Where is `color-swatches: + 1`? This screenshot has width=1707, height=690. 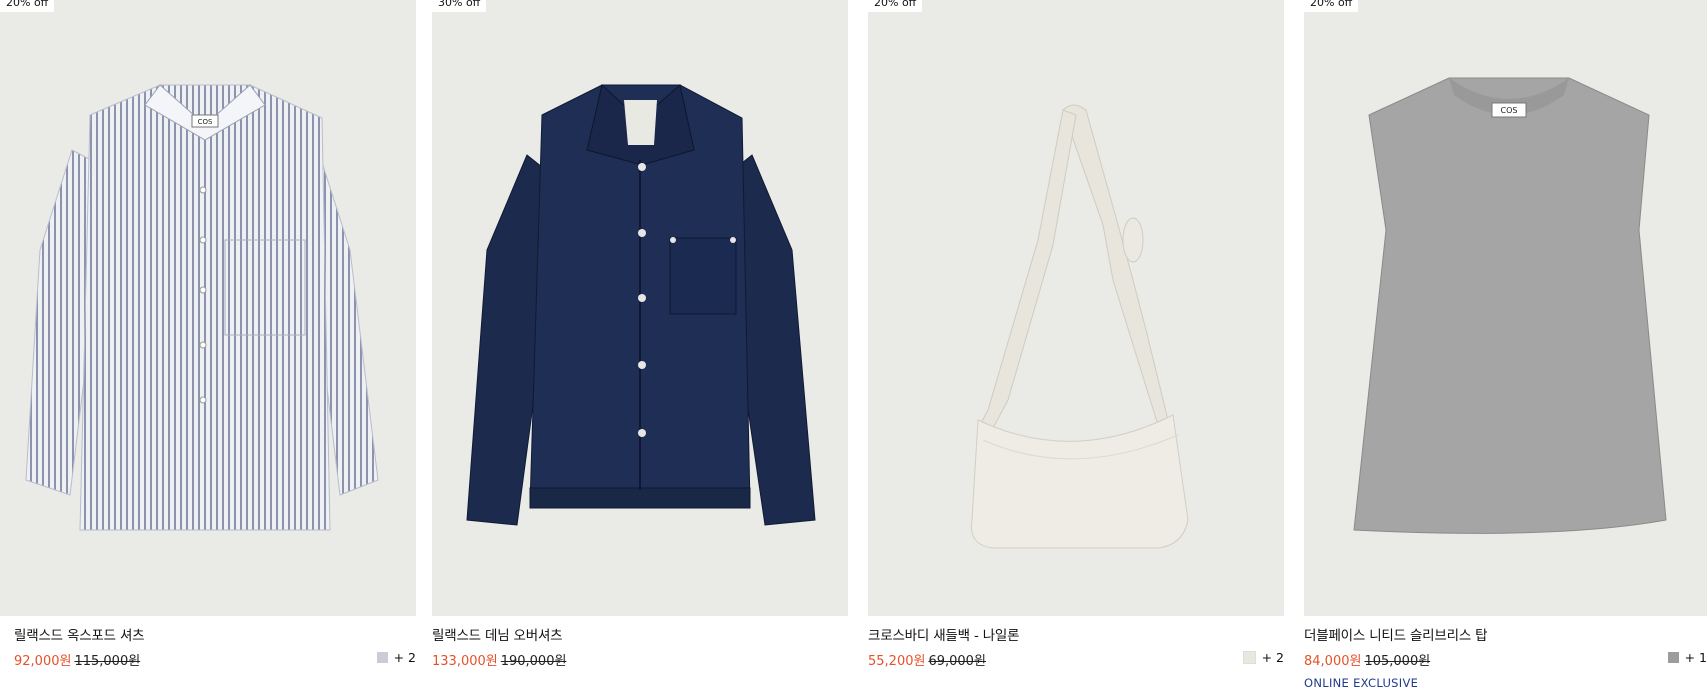
color-swatches: + 1 is located at coordinates (1687, 657).